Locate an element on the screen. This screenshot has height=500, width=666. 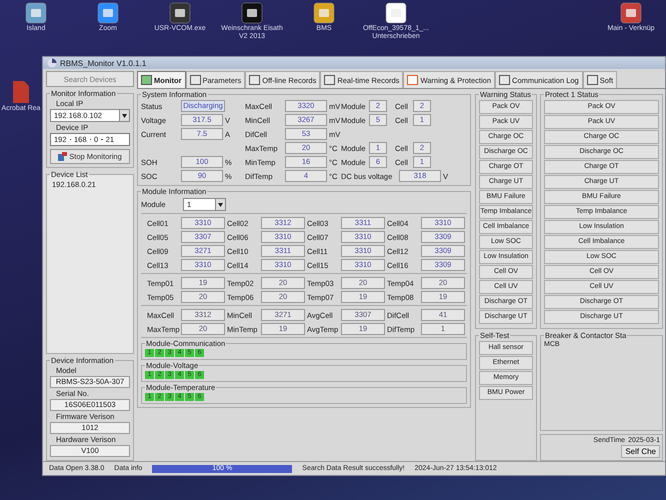
window-title: RBMS_Monitor V1.0.1.1 is located at coordinates (103, 63).